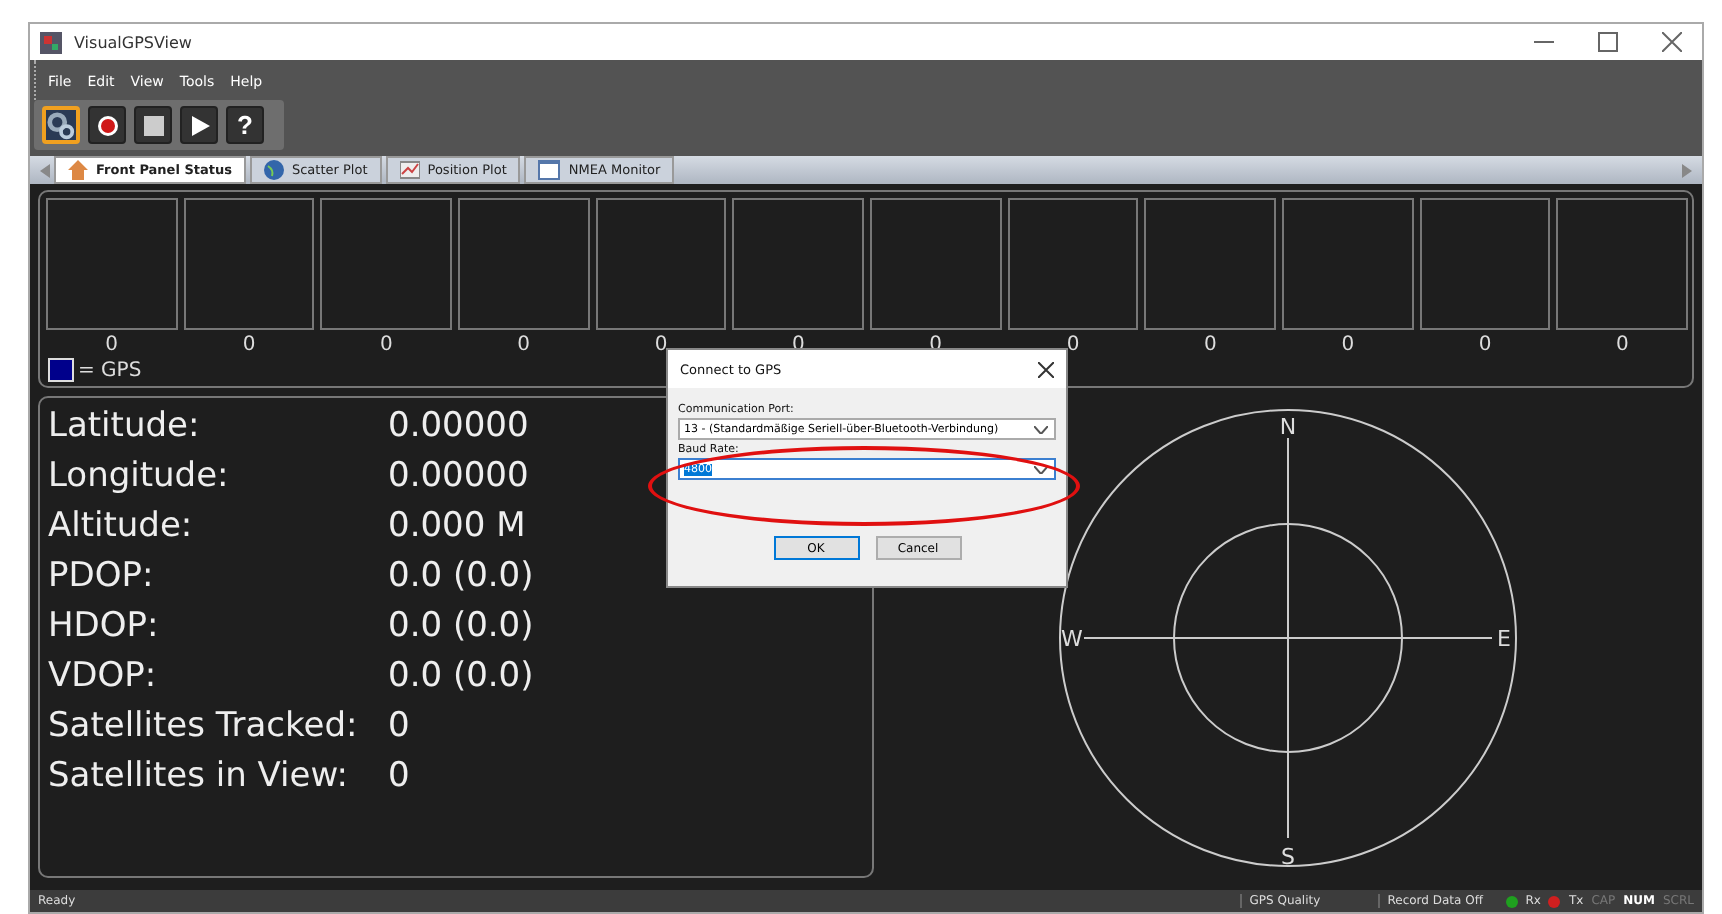 This screenshot has width=1722, height=914. I want to click on field-label: Latitude:, so click(125, 425).